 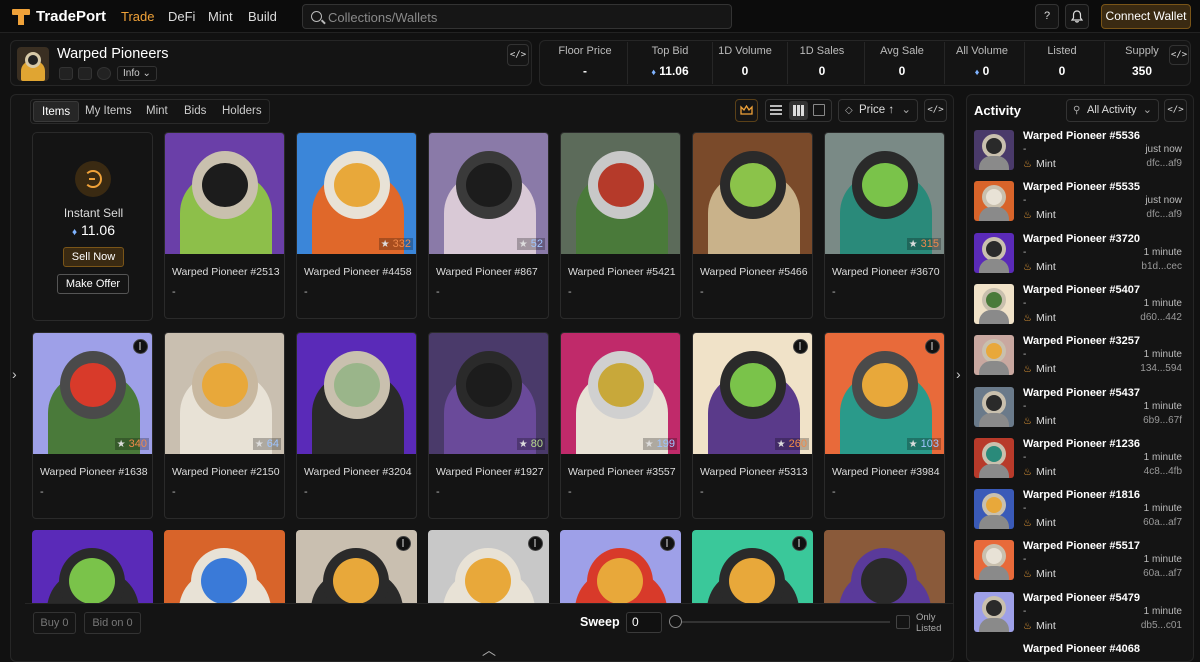 I want to click on chevron-up-icon: ︿, so click(x=489, y=650).